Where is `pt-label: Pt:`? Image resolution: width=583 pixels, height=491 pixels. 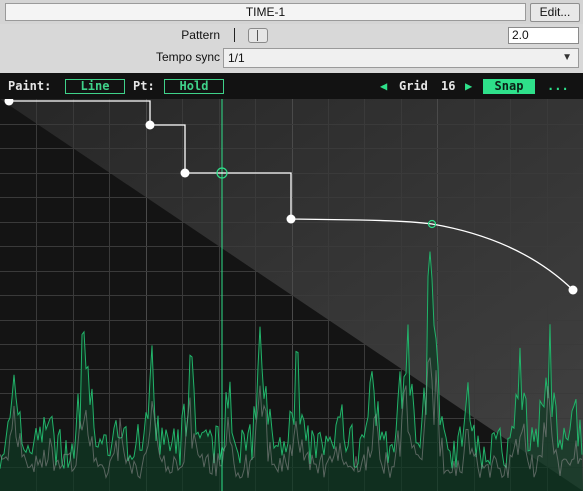 pt-label: Pt: is located at coordinates (144, 86).